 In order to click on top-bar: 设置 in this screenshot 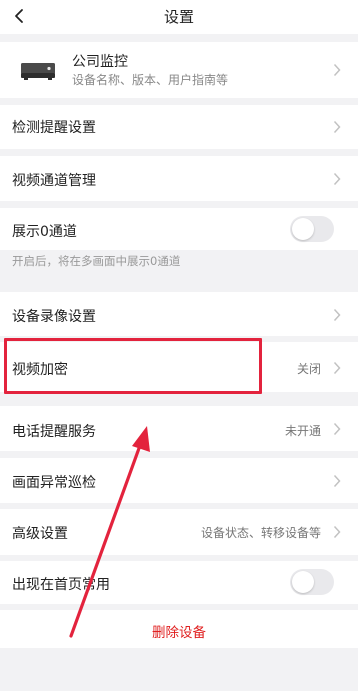, I will do `click(179, 17)`.